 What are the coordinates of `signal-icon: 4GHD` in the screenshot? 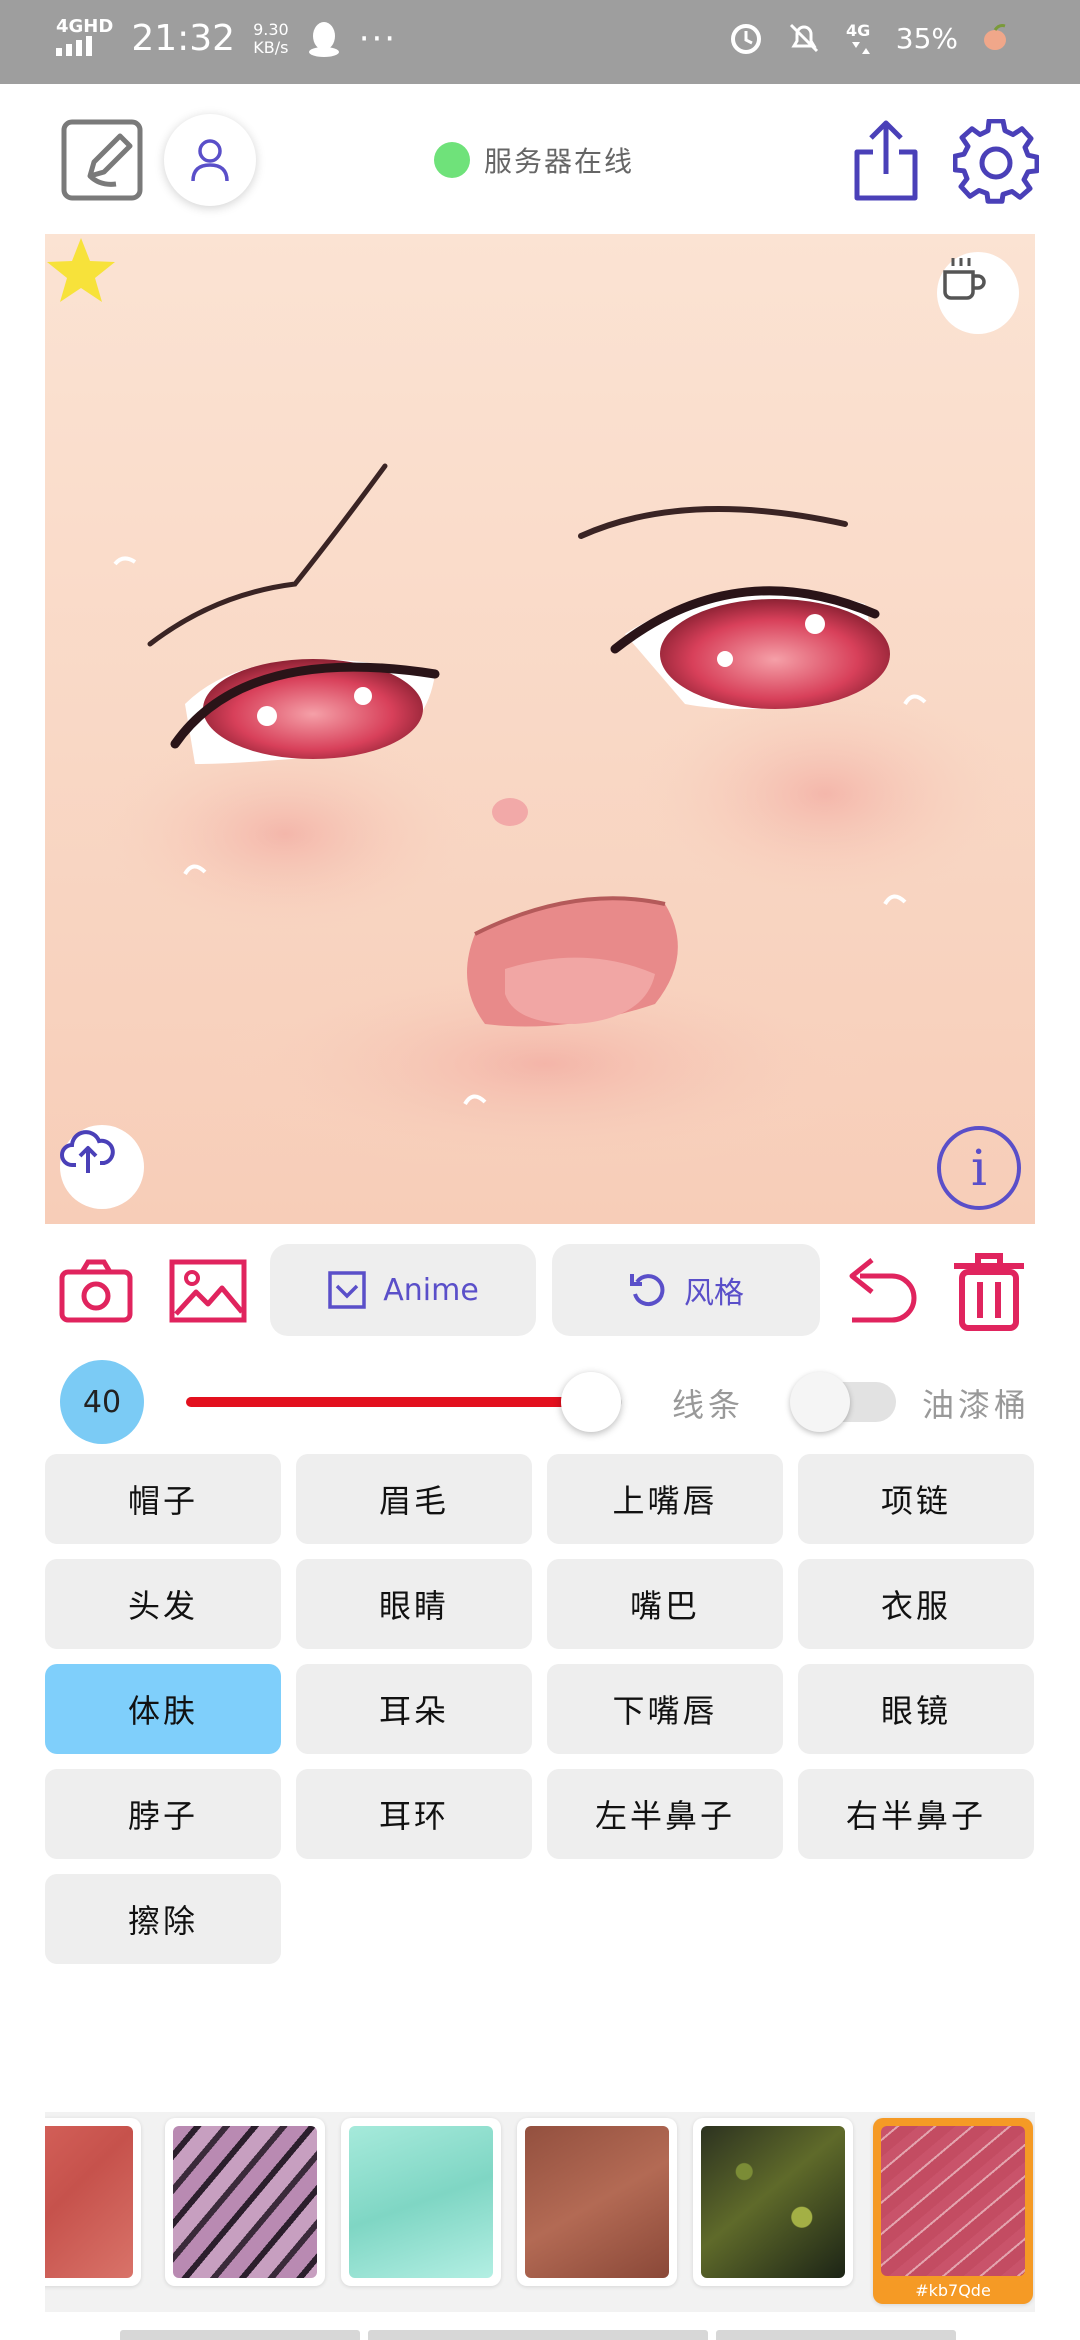 It's located at (84, 39).